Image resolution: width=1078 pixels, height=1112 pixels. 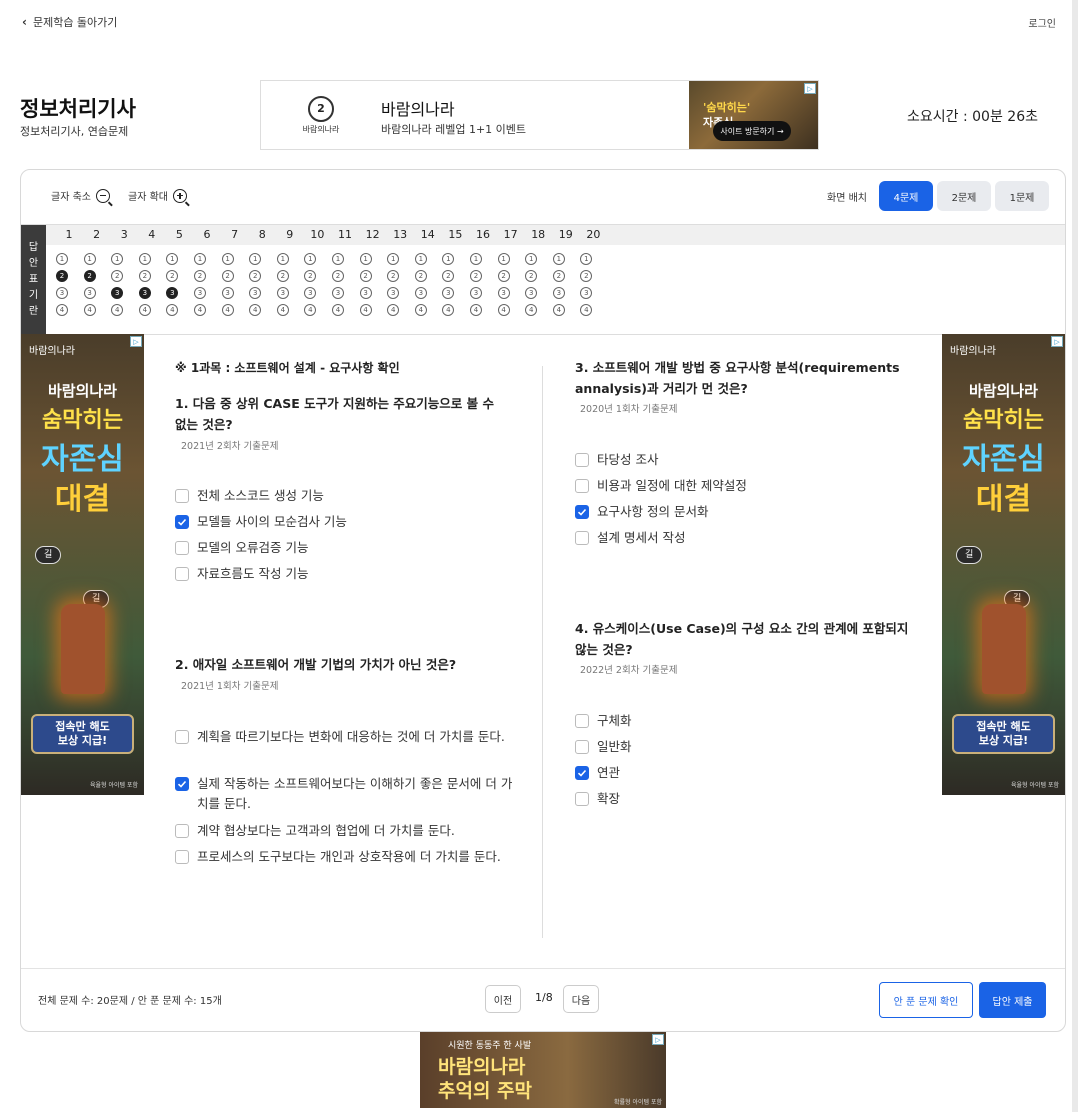 I want to click on answer-option: 설계 명세서 작성, so click(x=745, y=538).